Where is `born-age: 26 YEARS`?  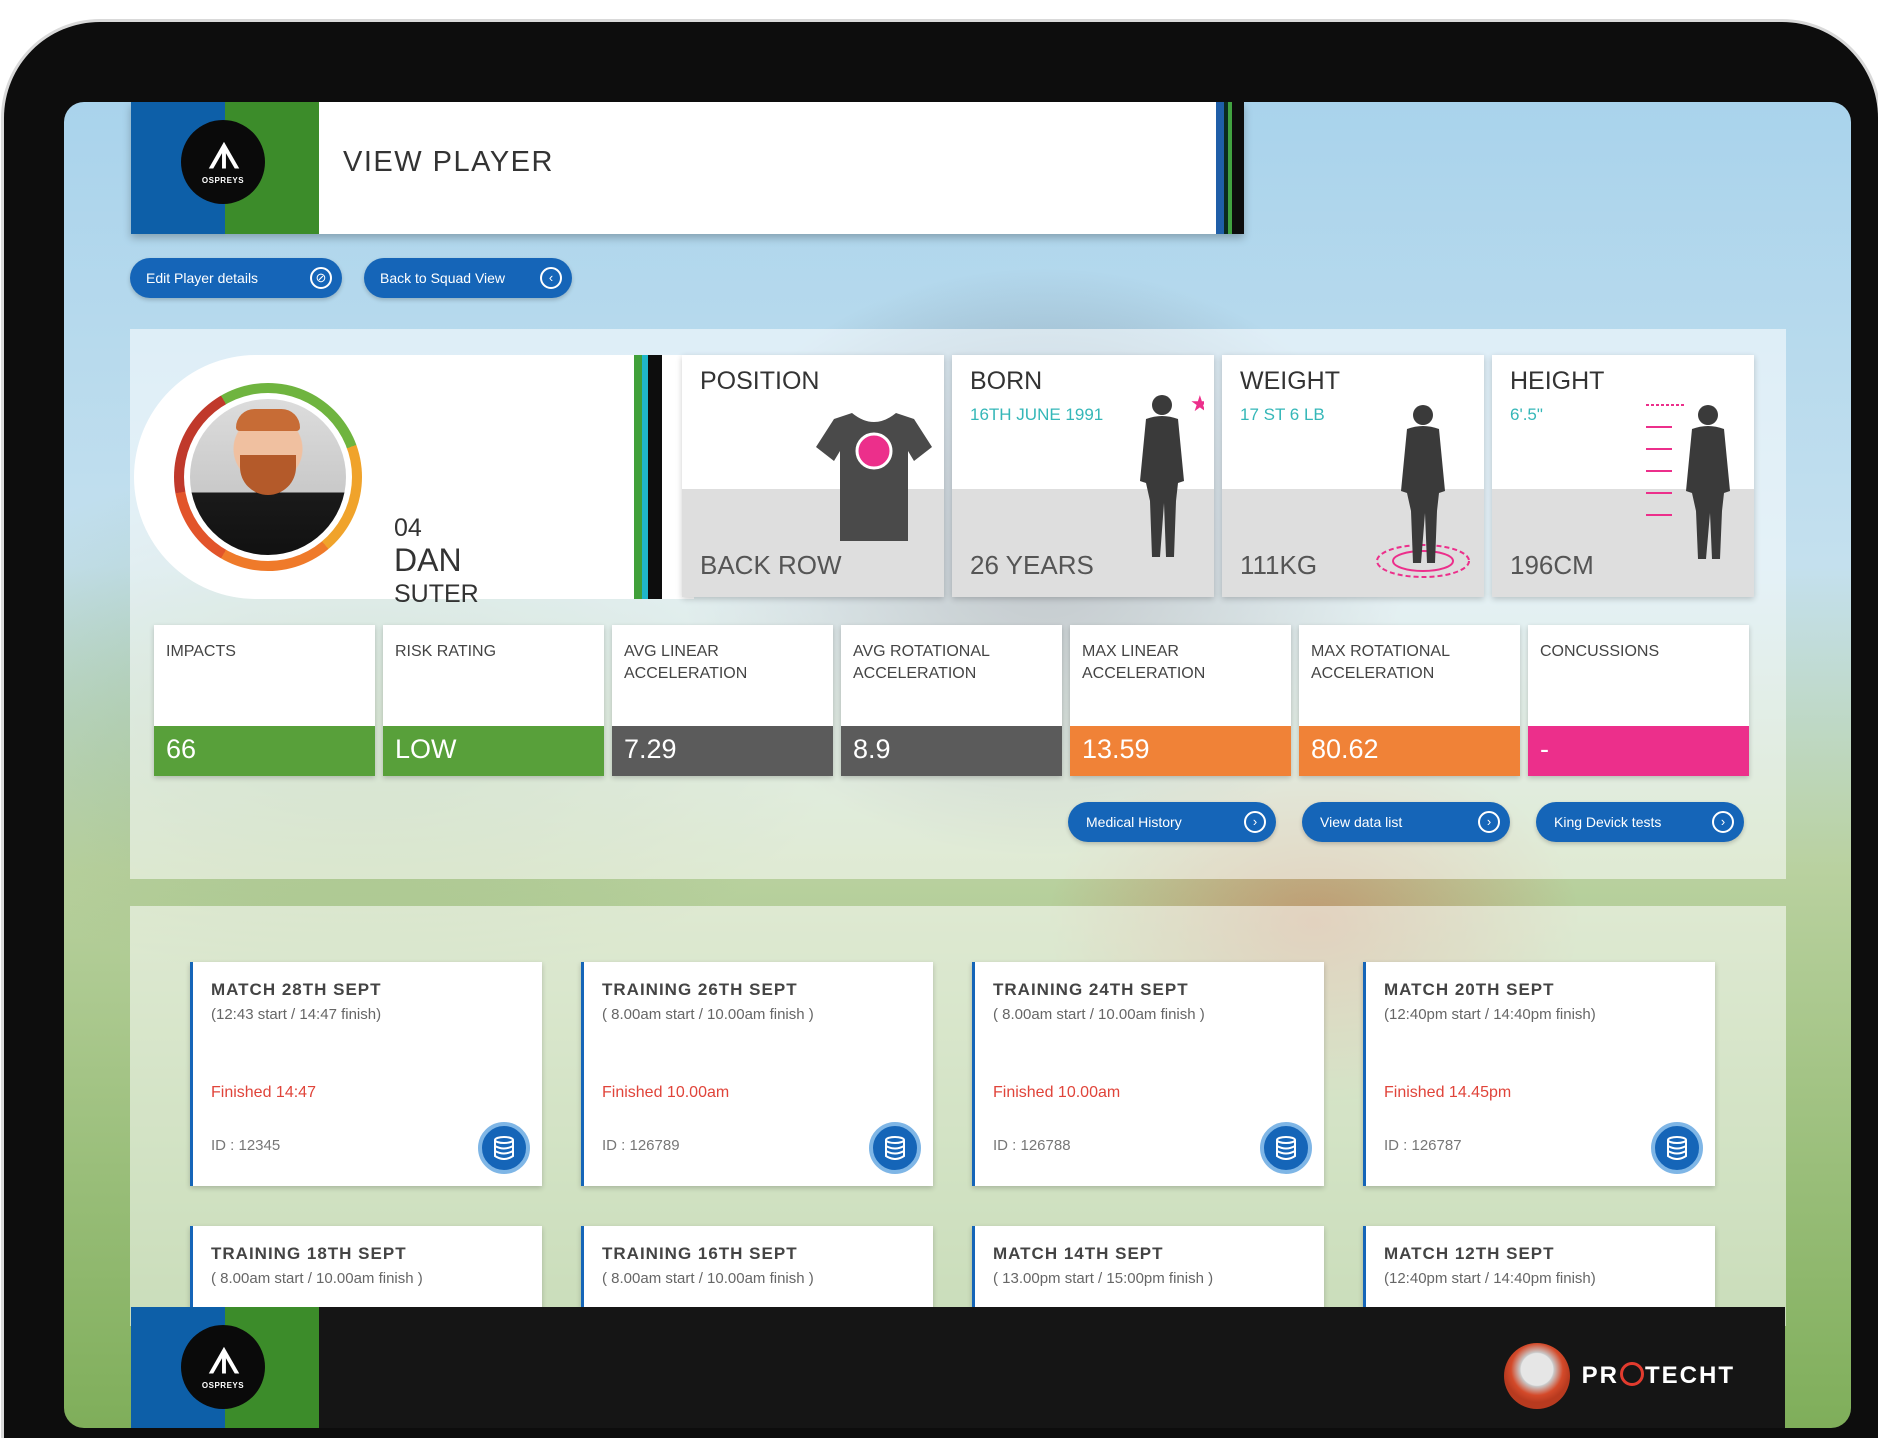
born-age: 26 YEARS is located at coordinates (1032, 565).